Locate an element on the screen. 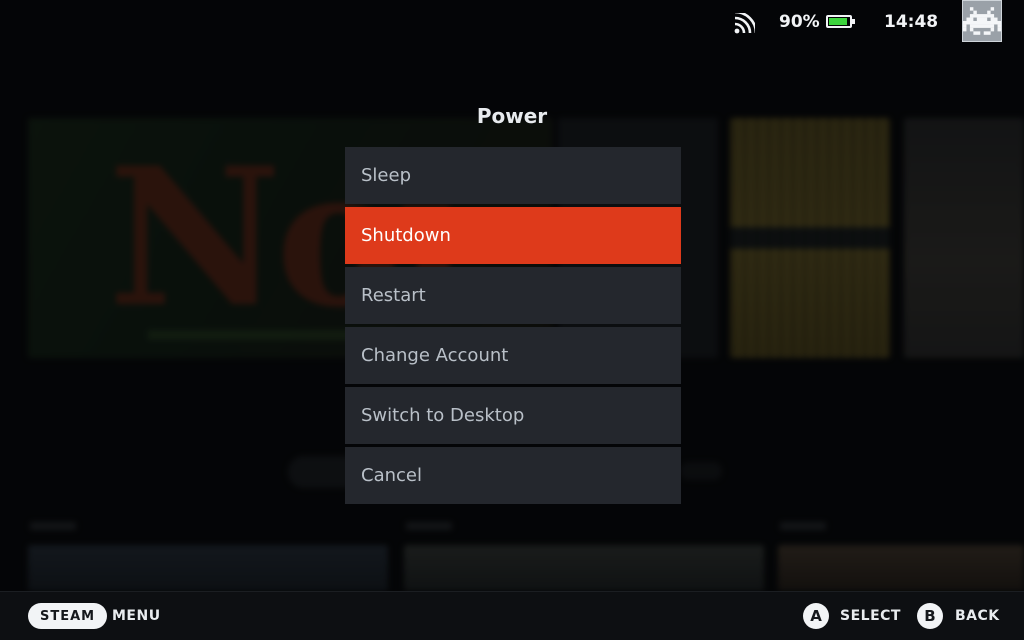 The height and width of the screenshot is (640, 1024). steam-button: STEAM is located at coordinates (68, 616).